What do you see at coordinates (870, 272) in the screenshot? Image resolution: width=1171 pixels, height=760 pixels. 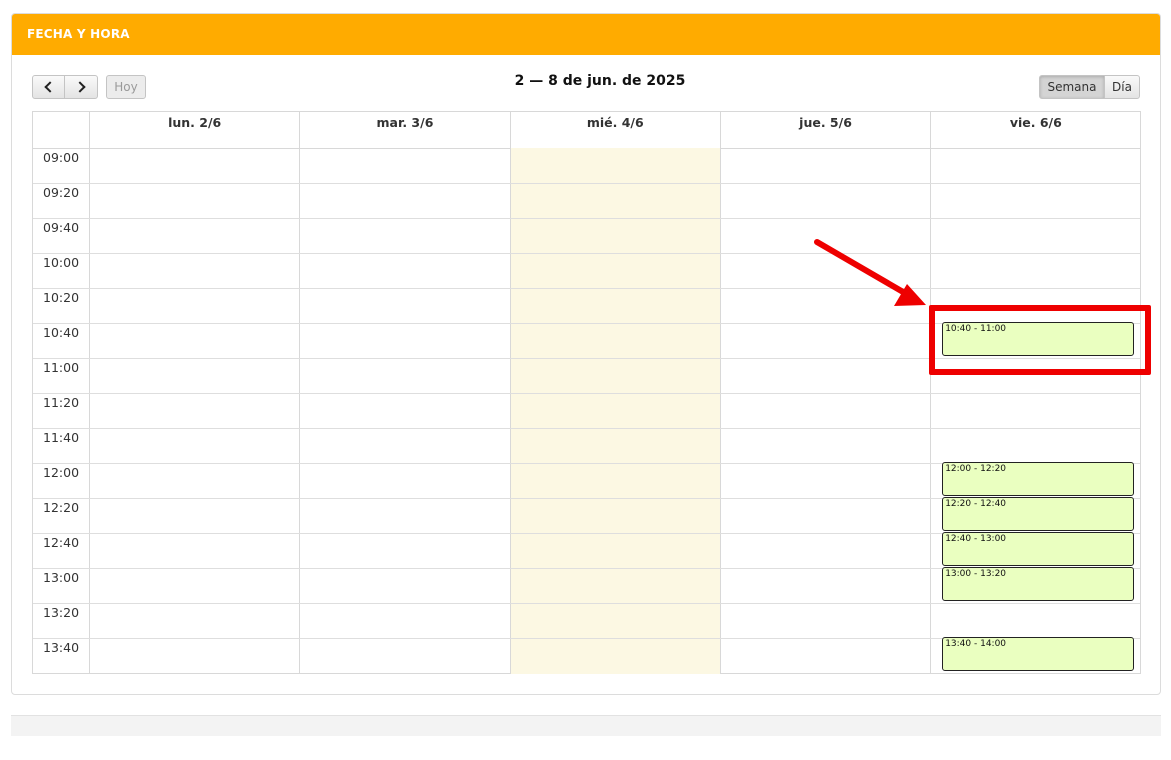 I see `annotation-arrow-icon` at bounding box center [870, 272].